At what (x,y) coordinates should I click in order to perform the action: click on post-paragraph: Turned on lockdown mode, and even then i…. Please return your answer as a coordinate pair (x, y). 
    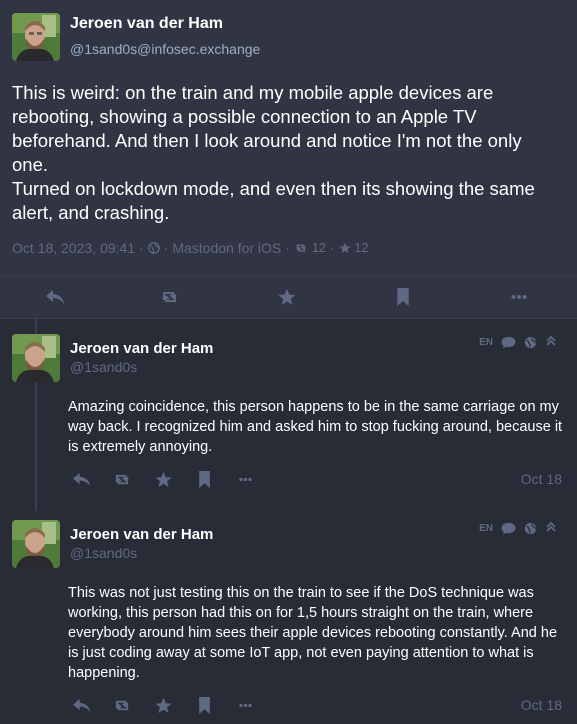
    Looking at the image, I should click on (273, 200).